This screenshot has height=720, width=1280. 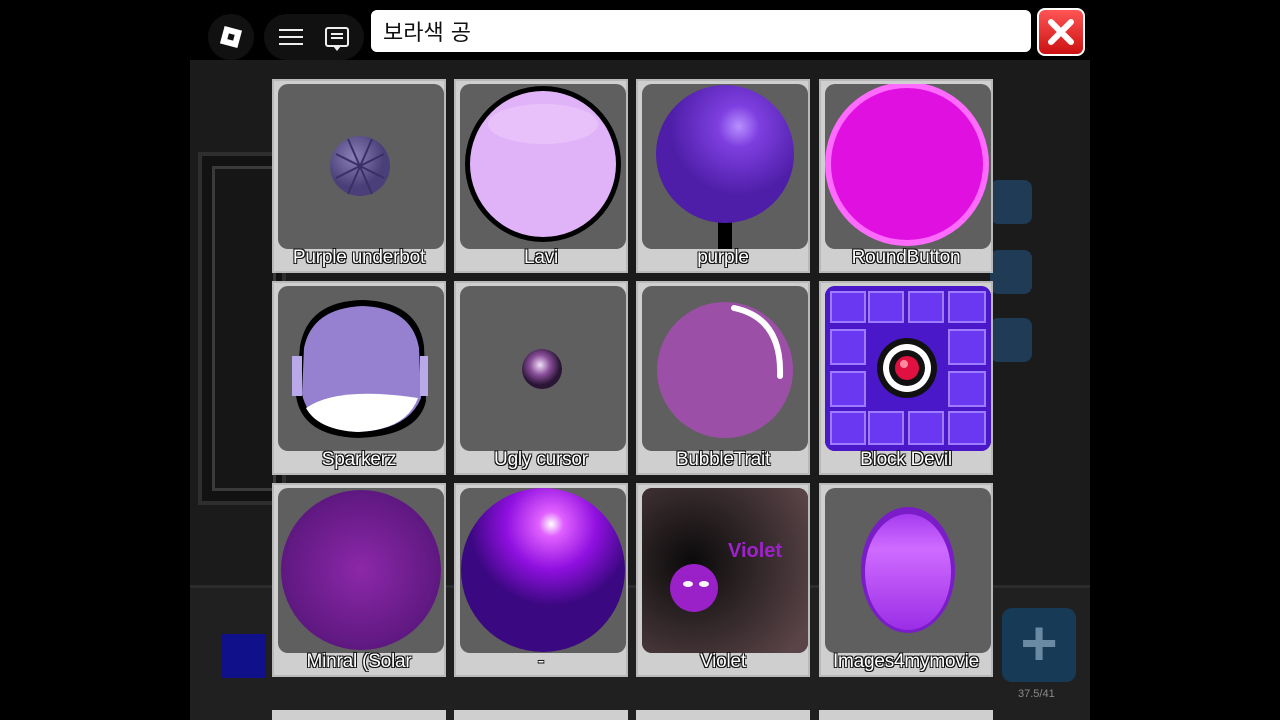 I want to click on item-label: RoundButton, so click(x=906, y=257).